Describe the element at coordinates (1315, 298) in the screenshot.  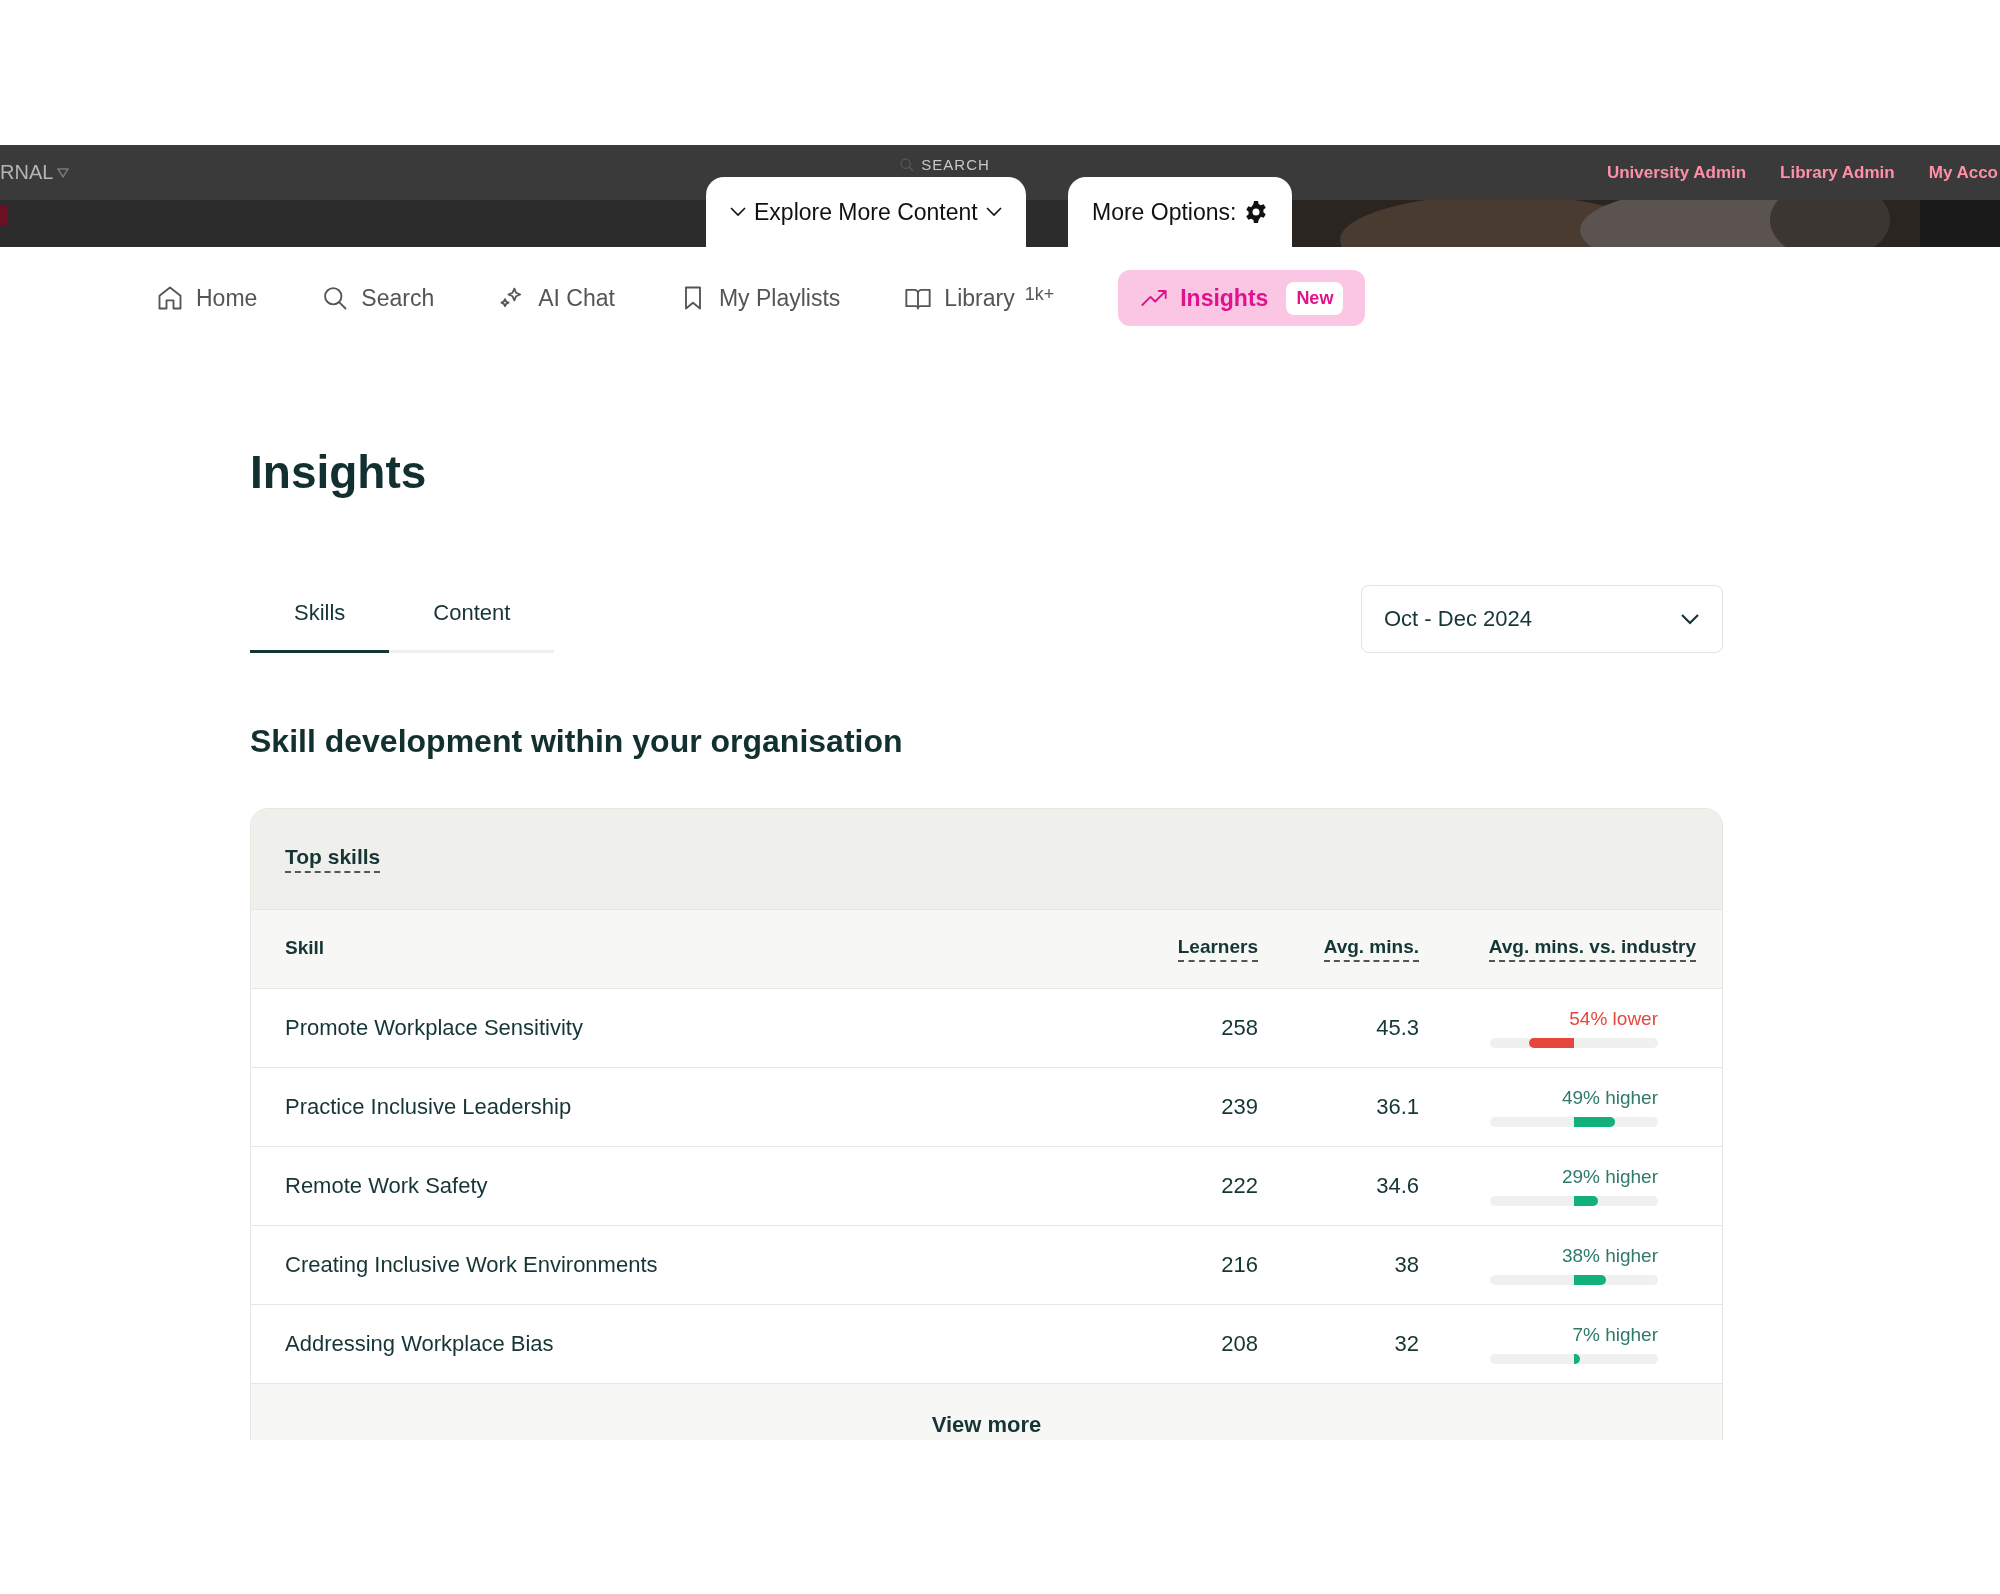
I see `new-badge: New` at that location.